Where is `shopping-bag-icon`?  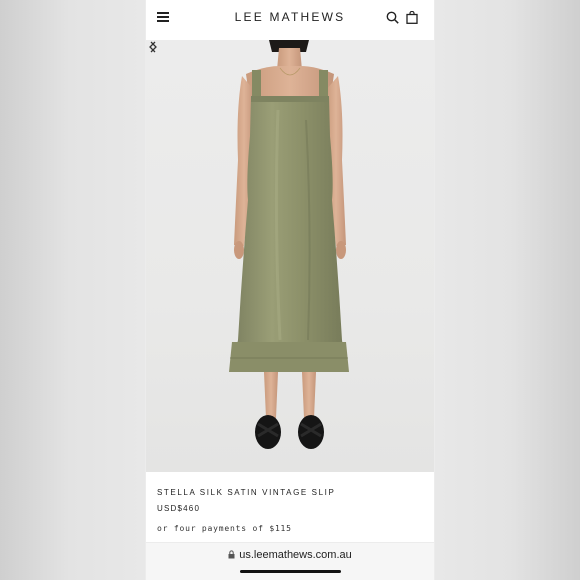
shopping-bag-icon is located at coordinates (412, 17).